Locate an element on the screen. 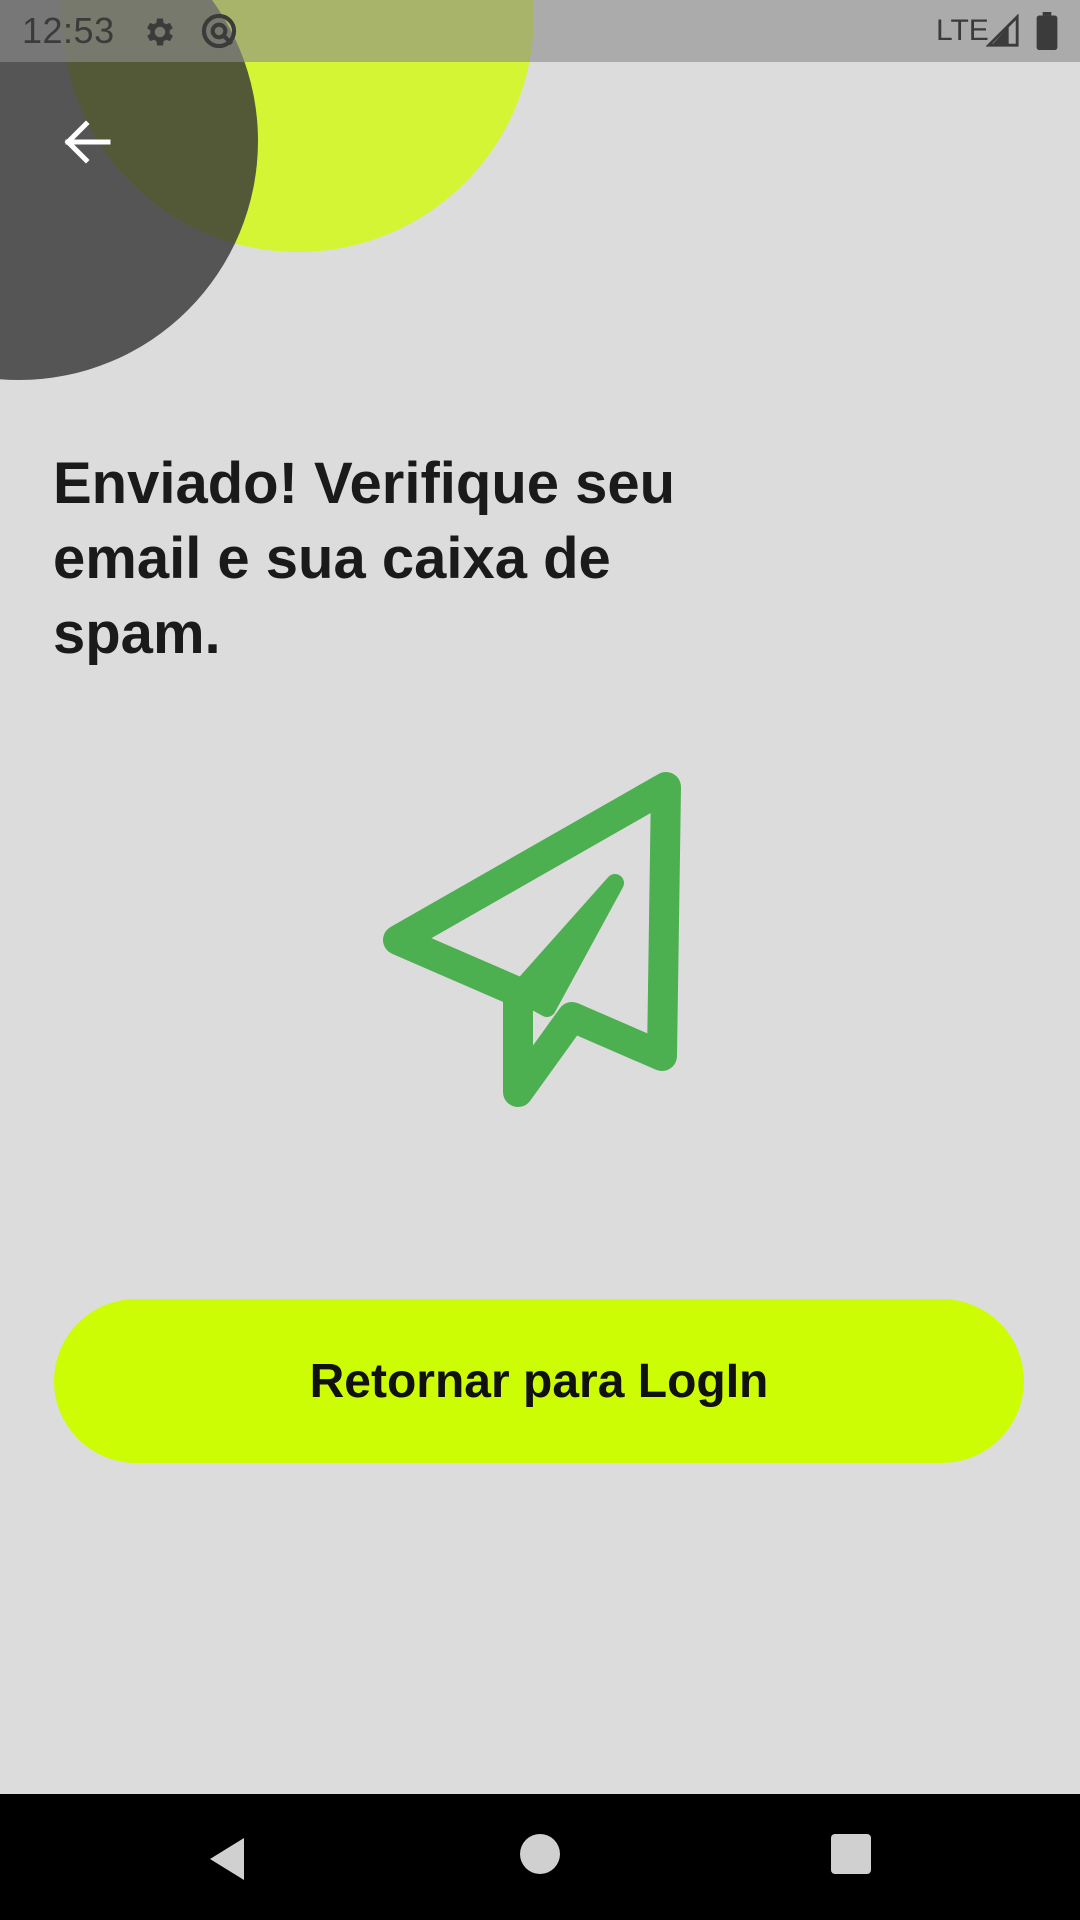 The width and height of the screenshot is (1080, 1920). battery-icon is located at coordinates (1047, 31).